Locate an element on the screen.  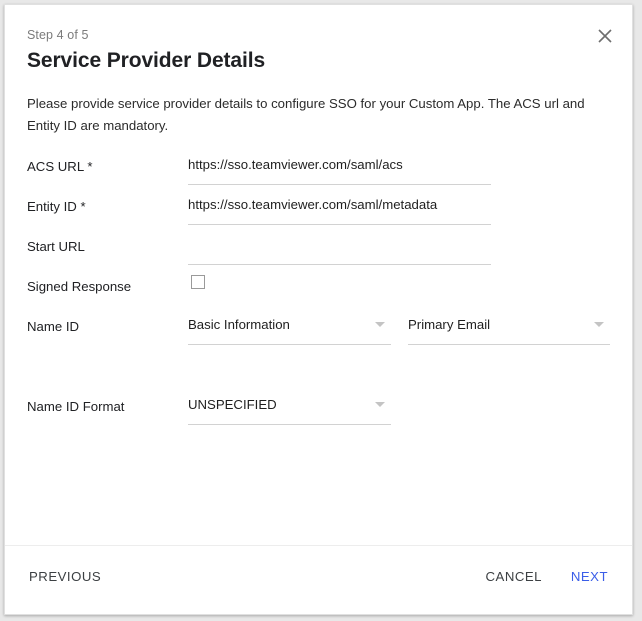
close-icon is located at coordinates (605, 36).